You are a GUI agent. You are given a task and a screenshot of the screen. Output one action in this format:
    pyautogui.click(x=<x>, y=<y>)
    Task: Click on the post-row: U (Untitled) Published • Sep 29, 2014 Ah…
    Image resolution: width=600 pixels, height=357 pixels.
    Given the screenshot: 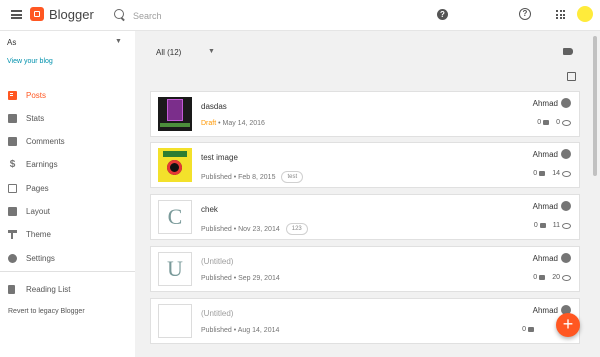 What is the action you would take?
    pyautogui.click(x=365, y=269)
    